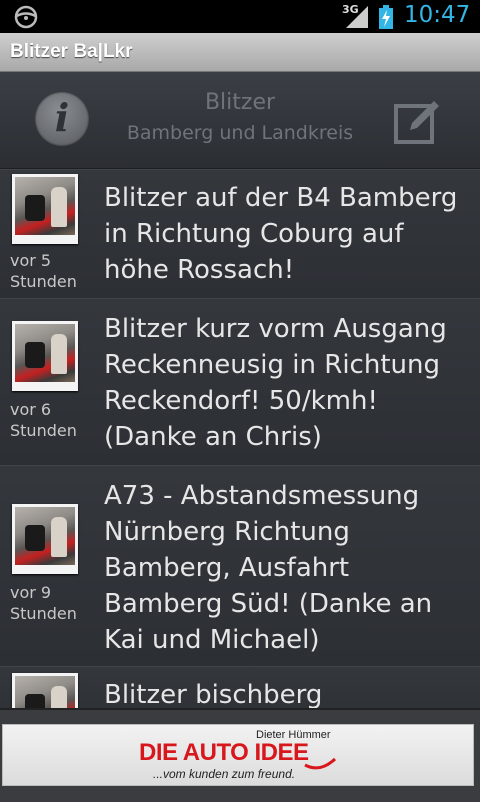 Image resolution: width=480 pixels, height=802 pixels. I want to click on post-age: vor 5 Stunden, so click(43, 271).